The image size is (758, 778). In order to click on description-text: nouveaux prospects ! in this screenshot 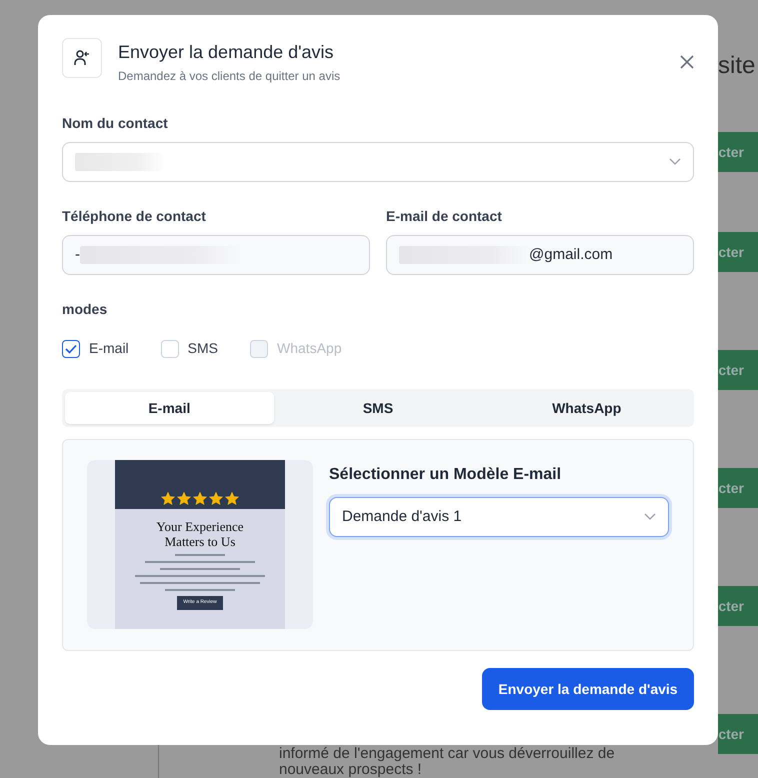, I will do `click(350, 769)`.